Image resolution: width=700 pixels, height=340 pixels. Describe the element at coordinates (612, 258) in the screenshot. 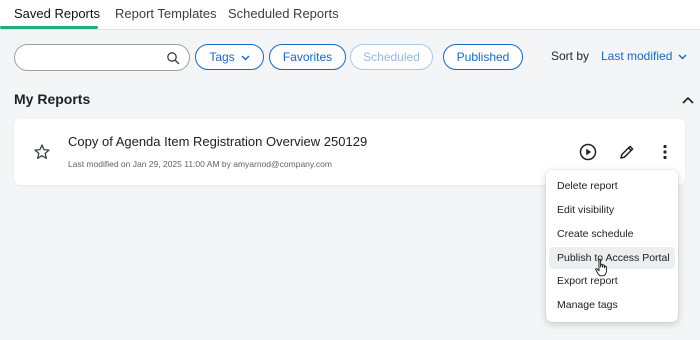

I see `menu-item-publish-to-access-portal: Publish to Access Portal` at that location.